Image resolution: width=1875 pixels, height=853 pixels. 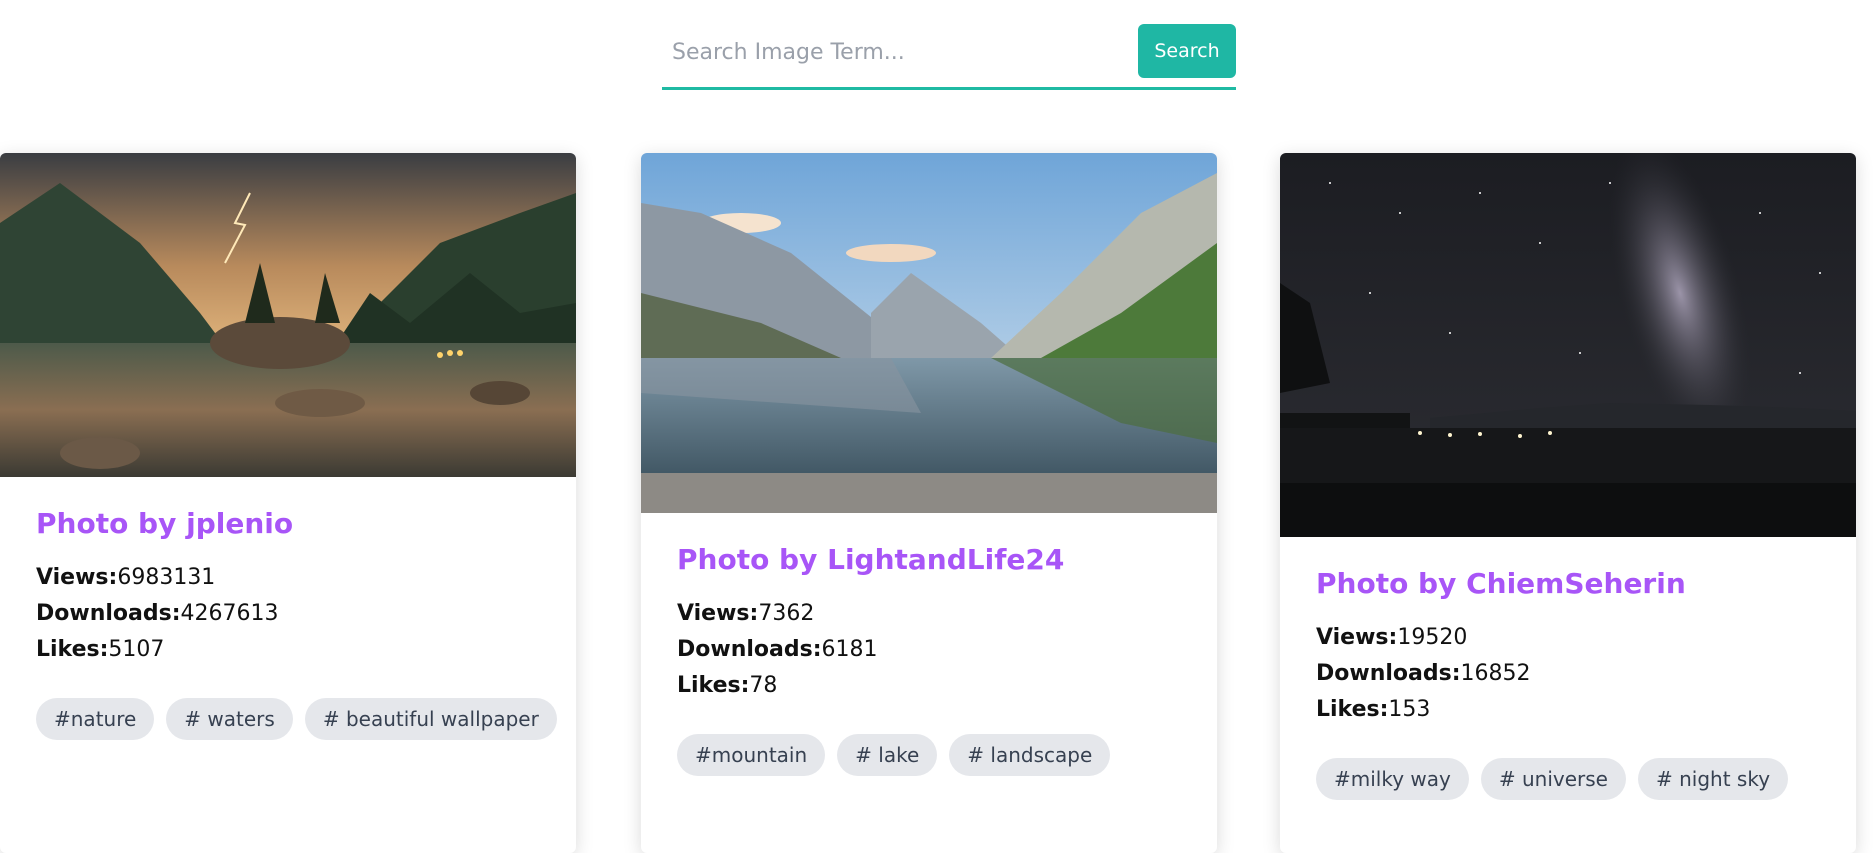 I want to click on likes-value: 5107, so click(x=136, y=649).